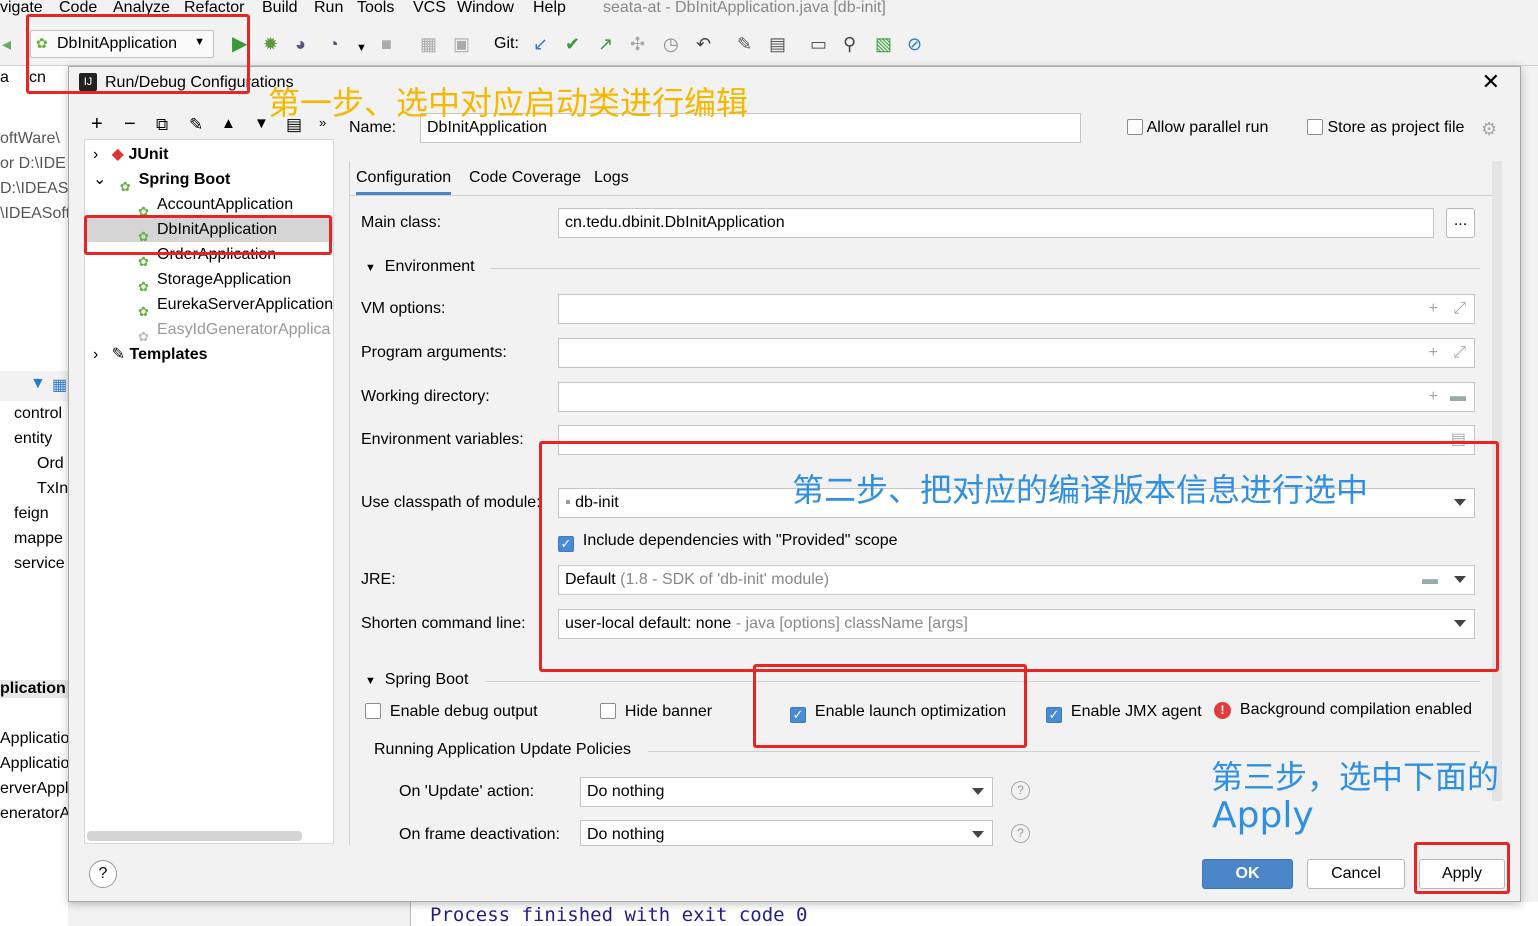  What do you see at coordinates (1356, 874) in the screenshot?
I see `cancel-button: Cancel` at bounding box center [1356, 874].